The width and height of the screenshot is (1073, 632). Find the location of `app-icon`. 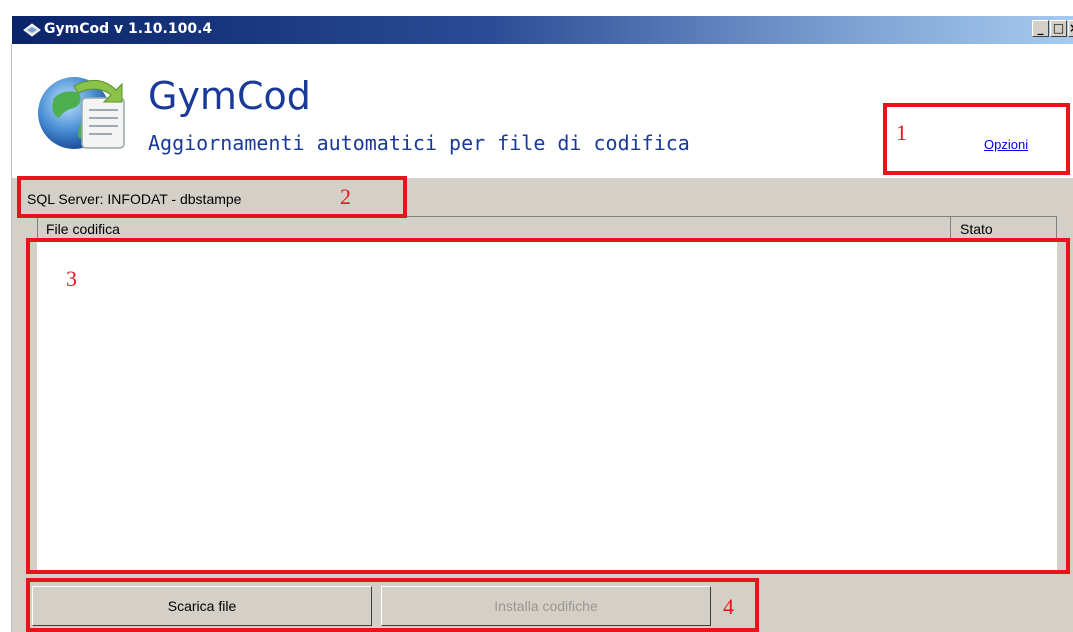

app-icon is located at coordinates (32, 30).